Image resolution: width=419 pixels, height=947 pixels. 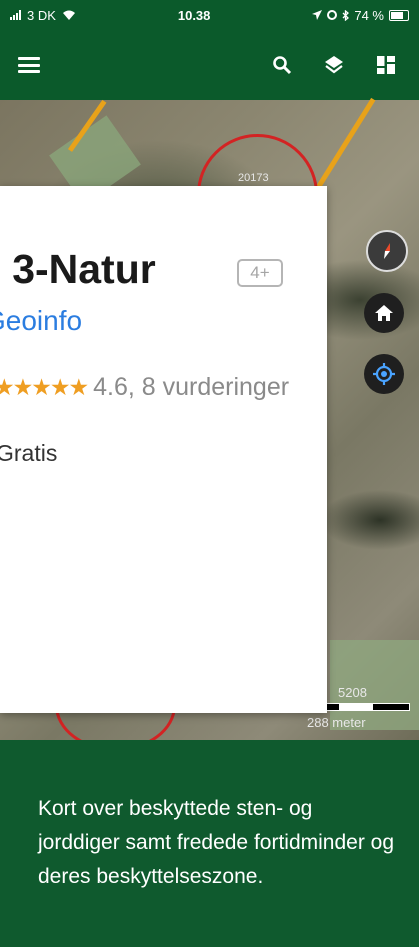 What do you see at coordinates (78, 269) in the screenshot?
I see `app-title: § 3-Natur` at bounding box center [78, 269].